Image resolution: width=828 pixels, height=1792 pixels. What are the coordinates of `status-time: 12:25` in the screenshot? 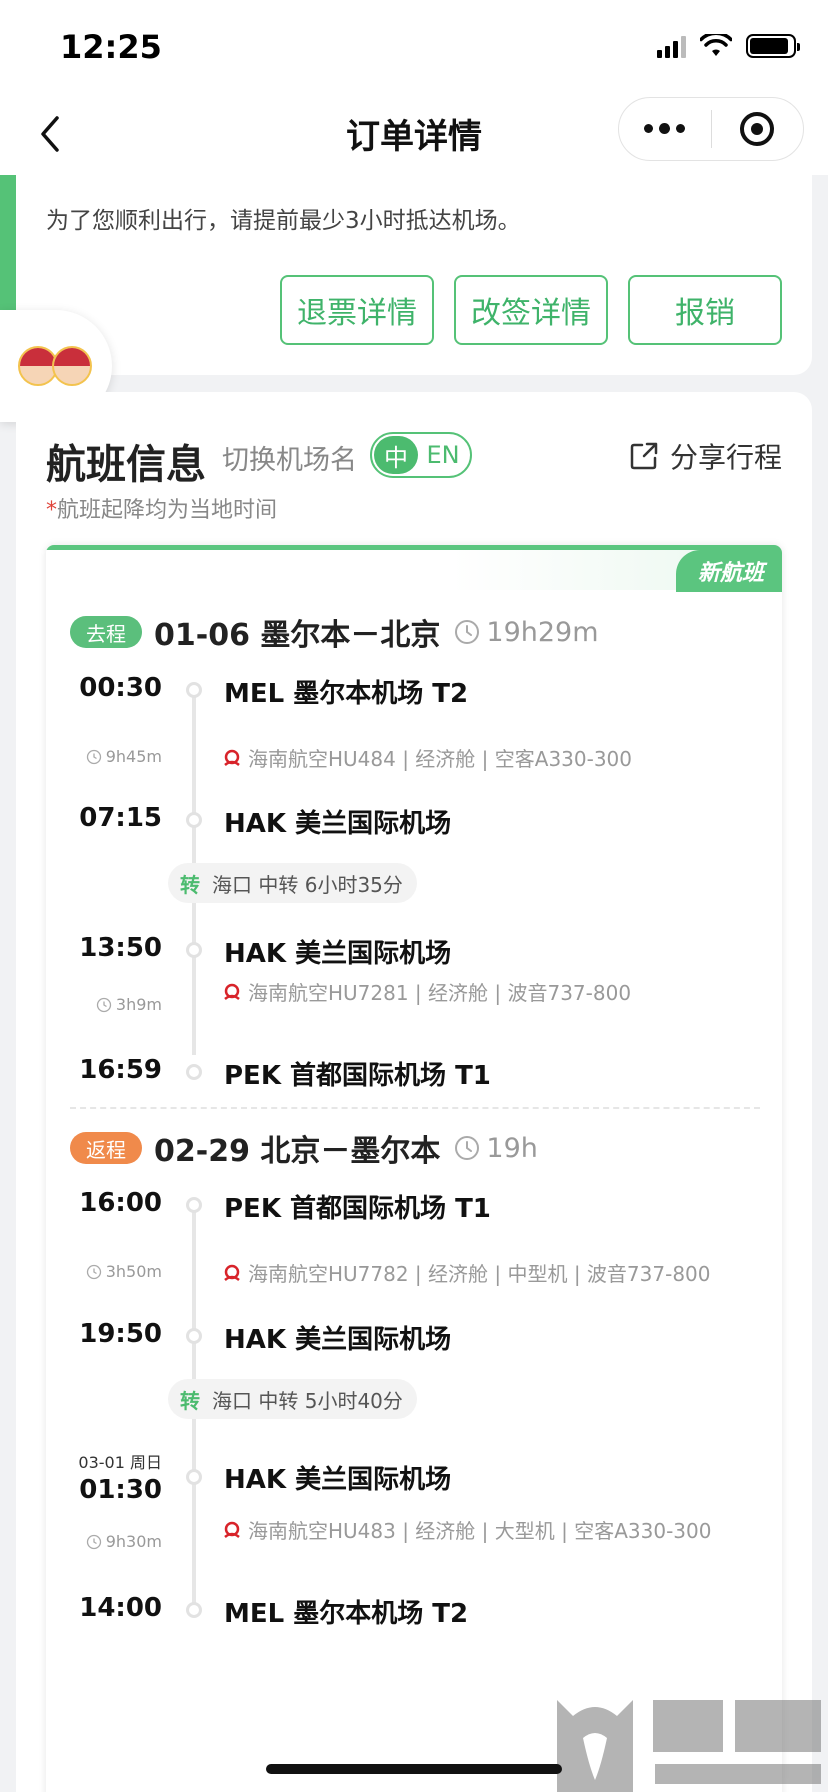 It's located at (111, 47).